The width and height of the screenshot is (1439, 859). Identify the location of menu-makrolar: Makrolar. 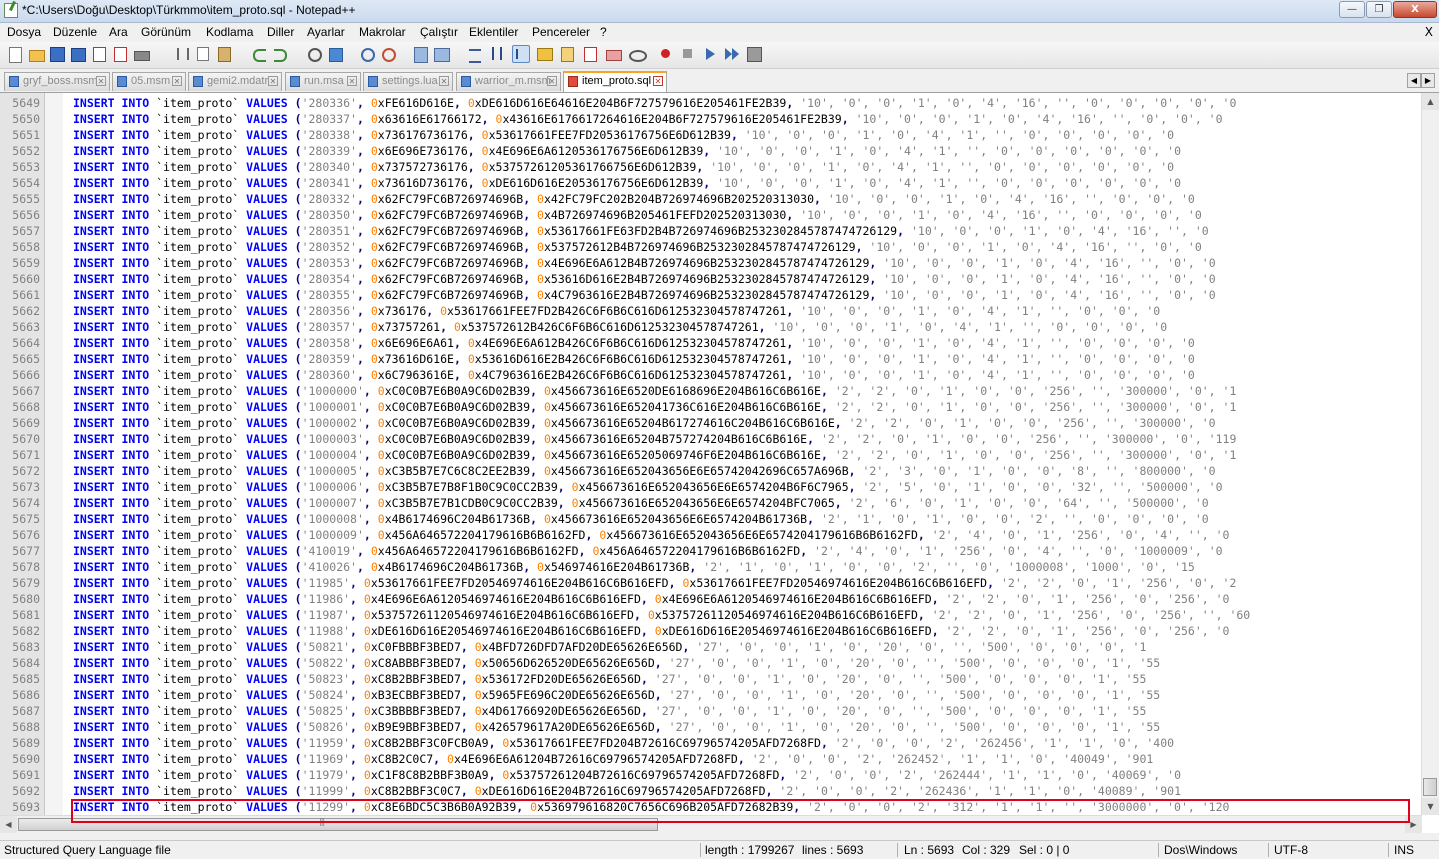
(382, 32).